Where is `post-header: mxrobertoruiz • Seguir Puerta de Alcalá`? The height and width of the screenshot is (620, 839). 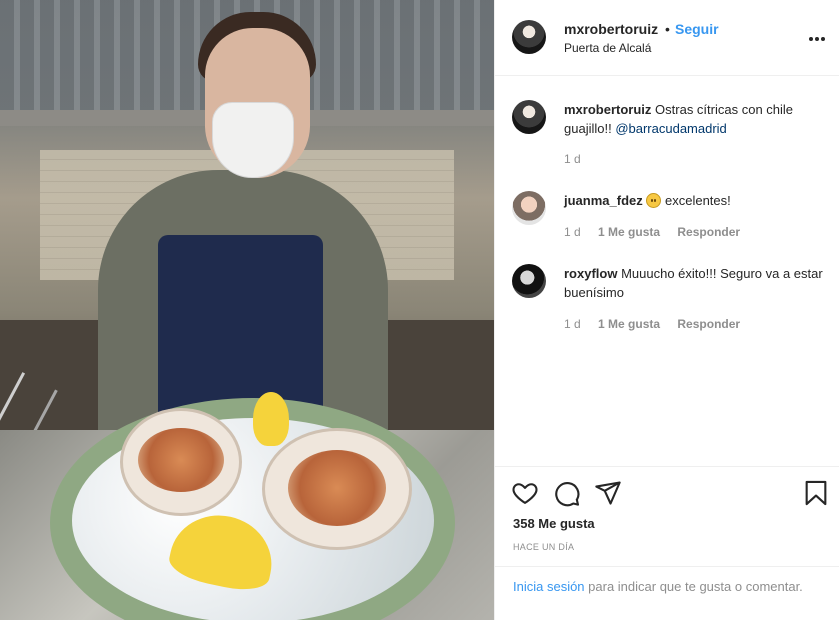
post-header: mxrobertoruiz • Seguir Puerta de Alcalá is located at coordinates (667, 38).